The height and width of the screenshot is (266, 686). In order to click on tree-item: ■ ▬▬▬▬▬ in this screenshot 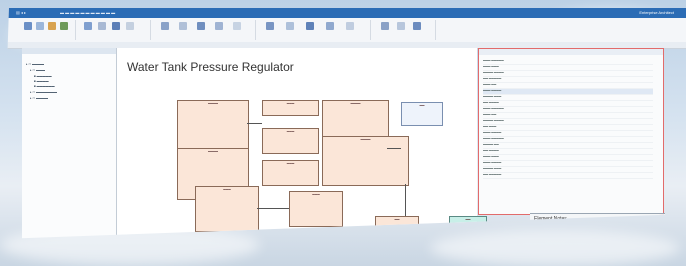, I will do `click(43, 76)`.